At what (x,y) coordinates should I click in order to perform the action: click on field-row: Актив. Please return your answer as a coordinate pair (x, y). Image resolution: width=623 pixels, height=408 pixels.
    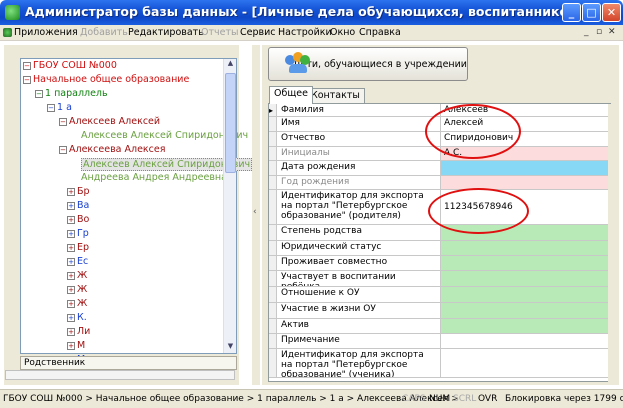
    Looking at the image, I should click on (439, 326).